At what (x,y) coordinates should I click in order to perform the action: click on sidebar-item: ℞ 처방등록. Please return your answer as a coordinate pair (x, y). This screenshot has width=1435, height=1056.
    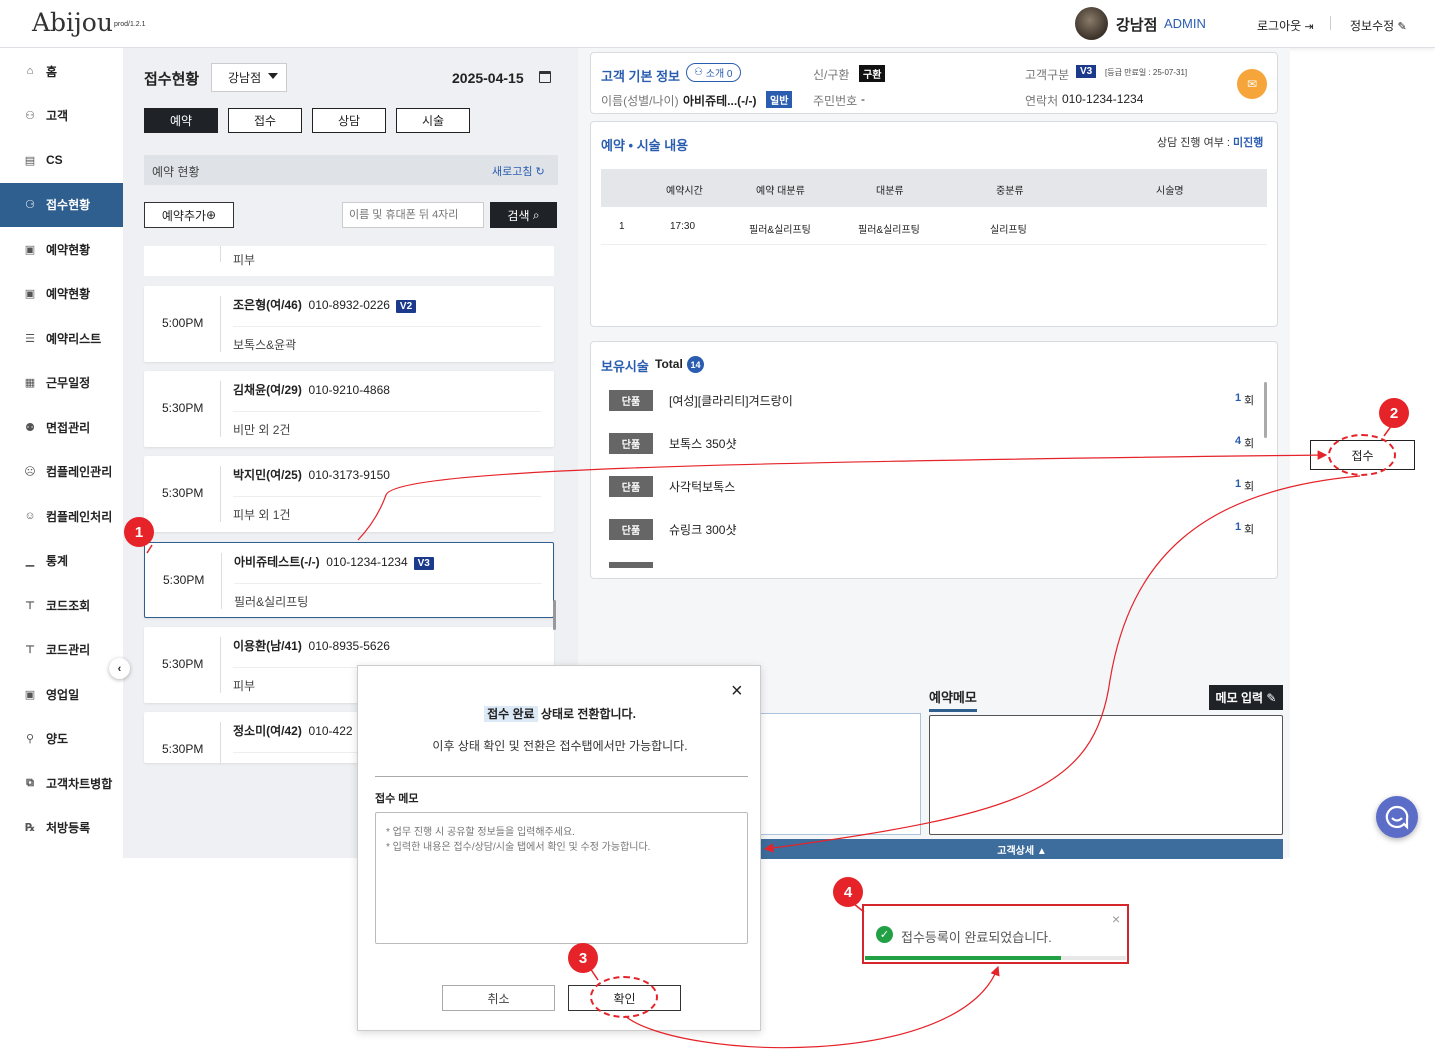
    Looking at the image, I should click on (61, 828).